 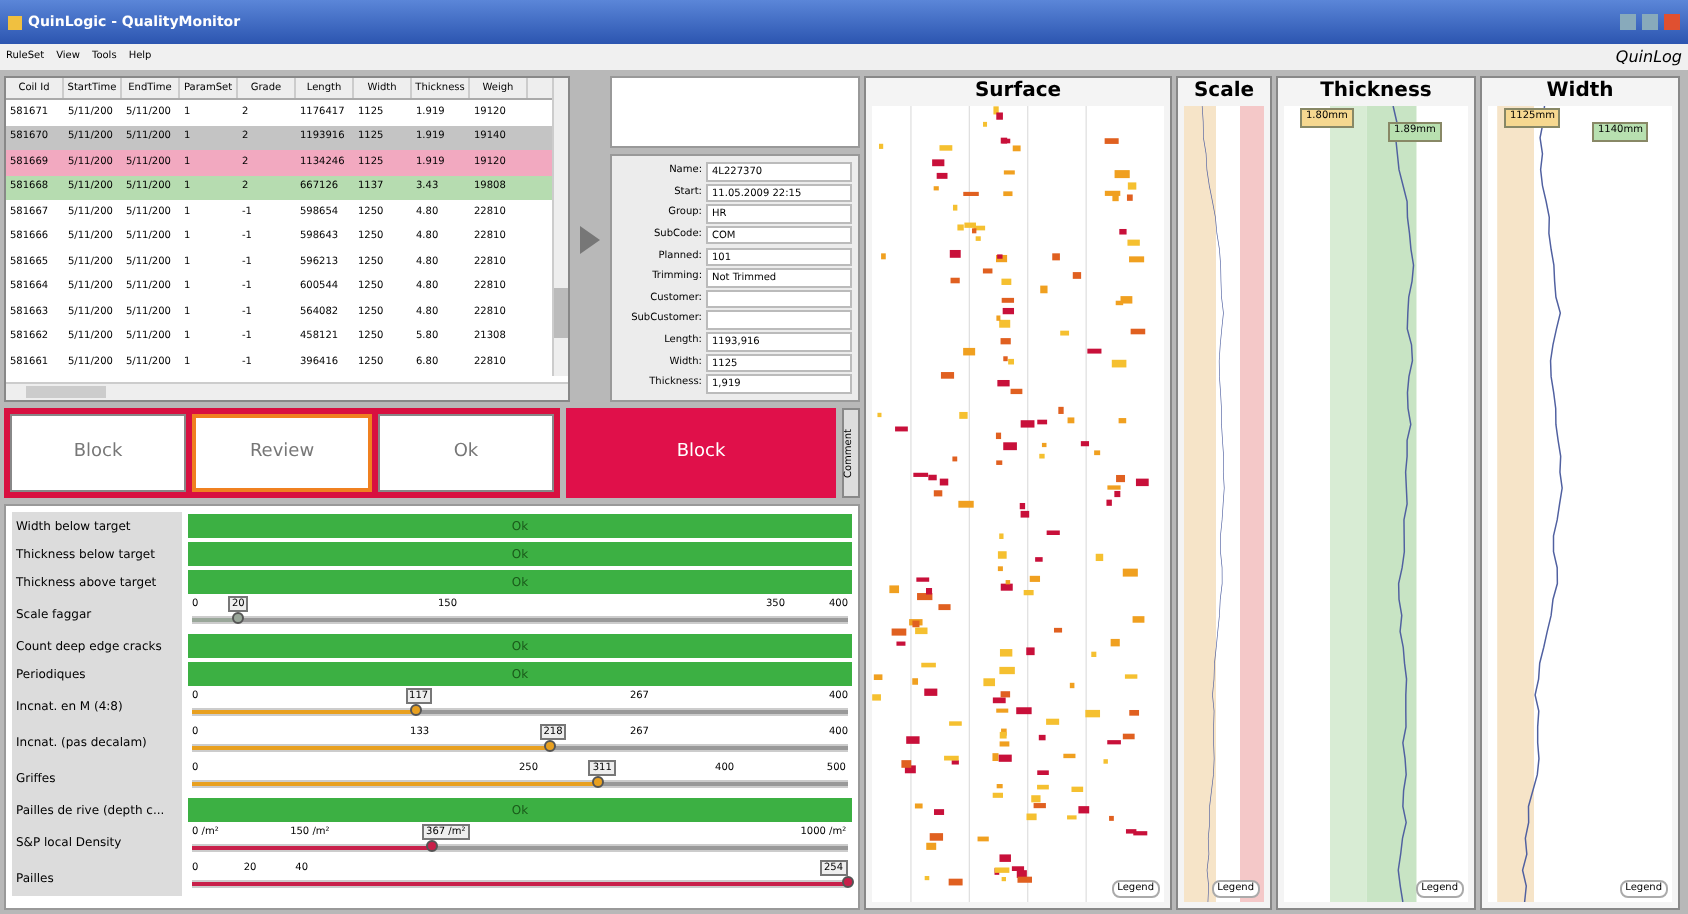 What do you see at coordinates (1648, 57) in the screenshot?
I see `brand-logo: QuinLog` at bounding box center [1648, 57].